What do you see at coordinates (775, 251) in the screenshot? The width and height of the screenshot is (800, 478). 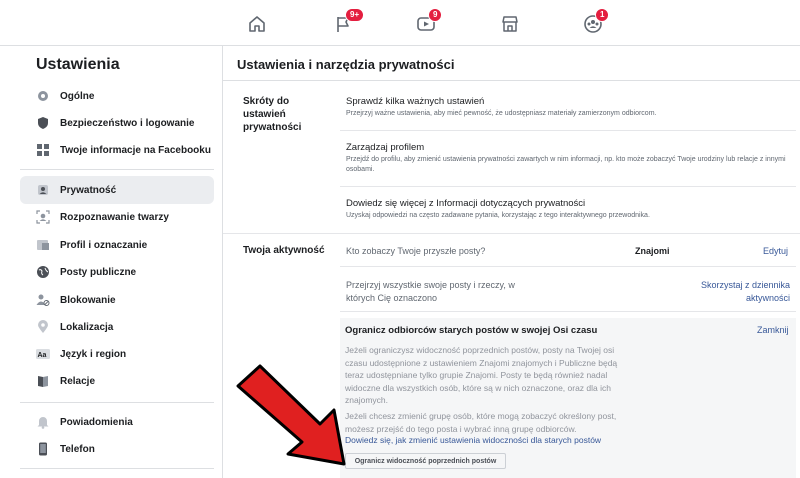 I see `edit-link: Edytuj` at bounding box center [775, 251].